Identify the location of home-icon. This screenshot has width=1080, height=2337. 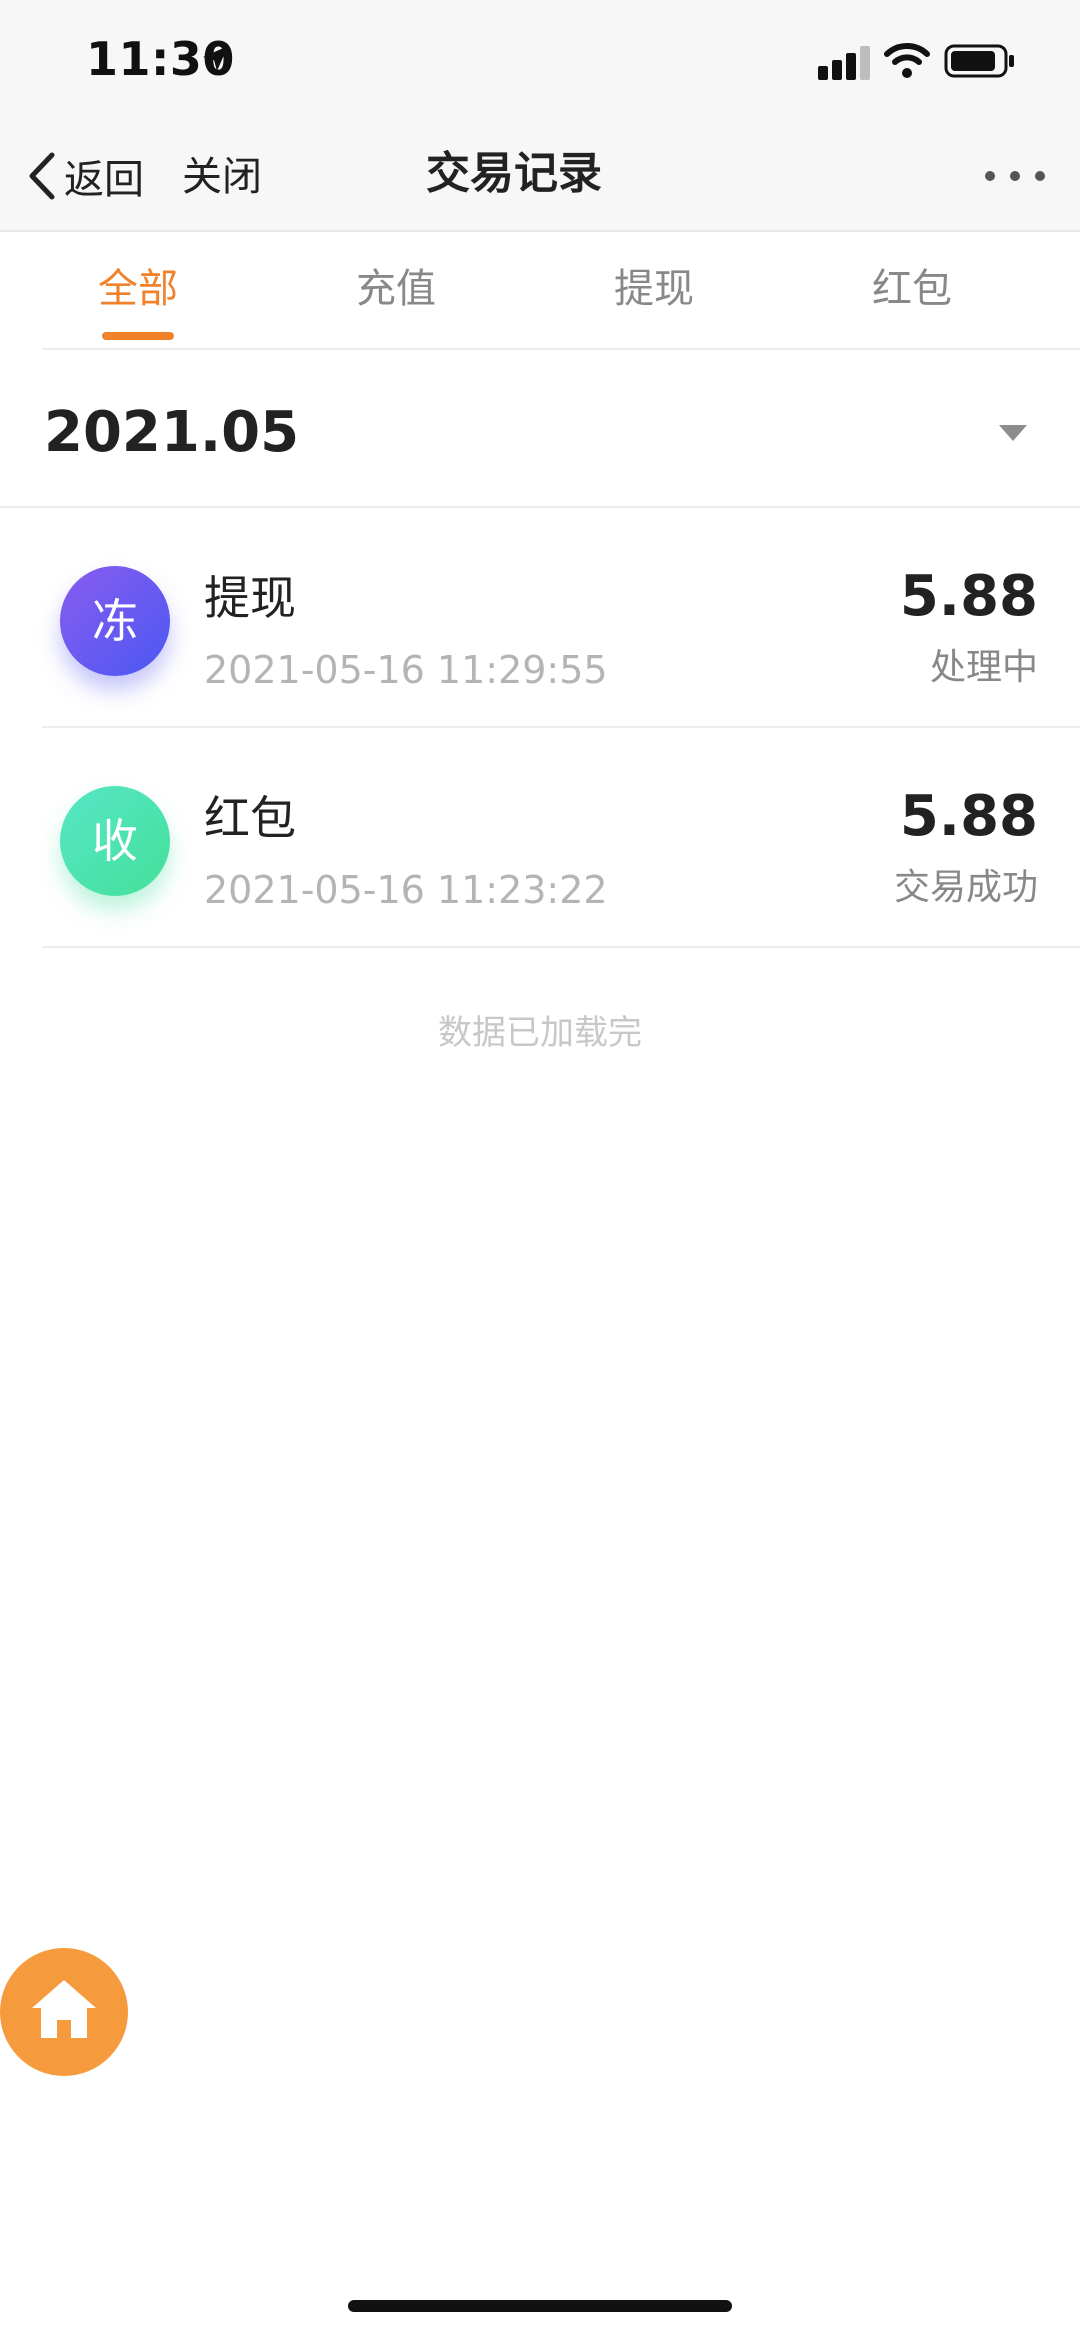
(64, 2009).